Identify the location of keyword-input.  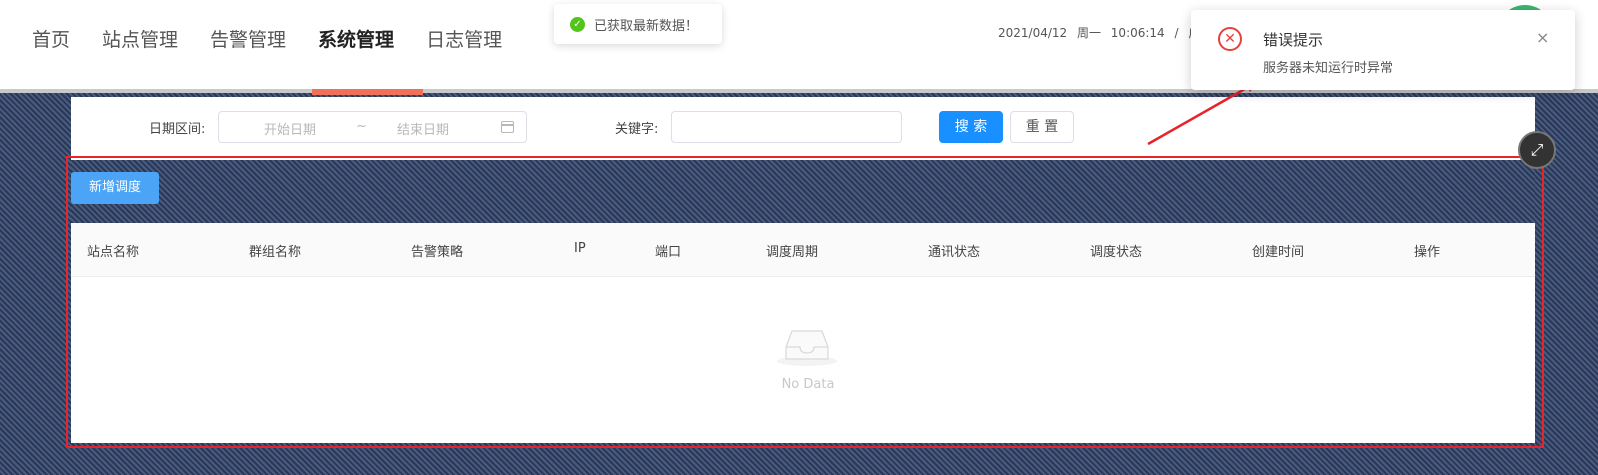
(786, 127).